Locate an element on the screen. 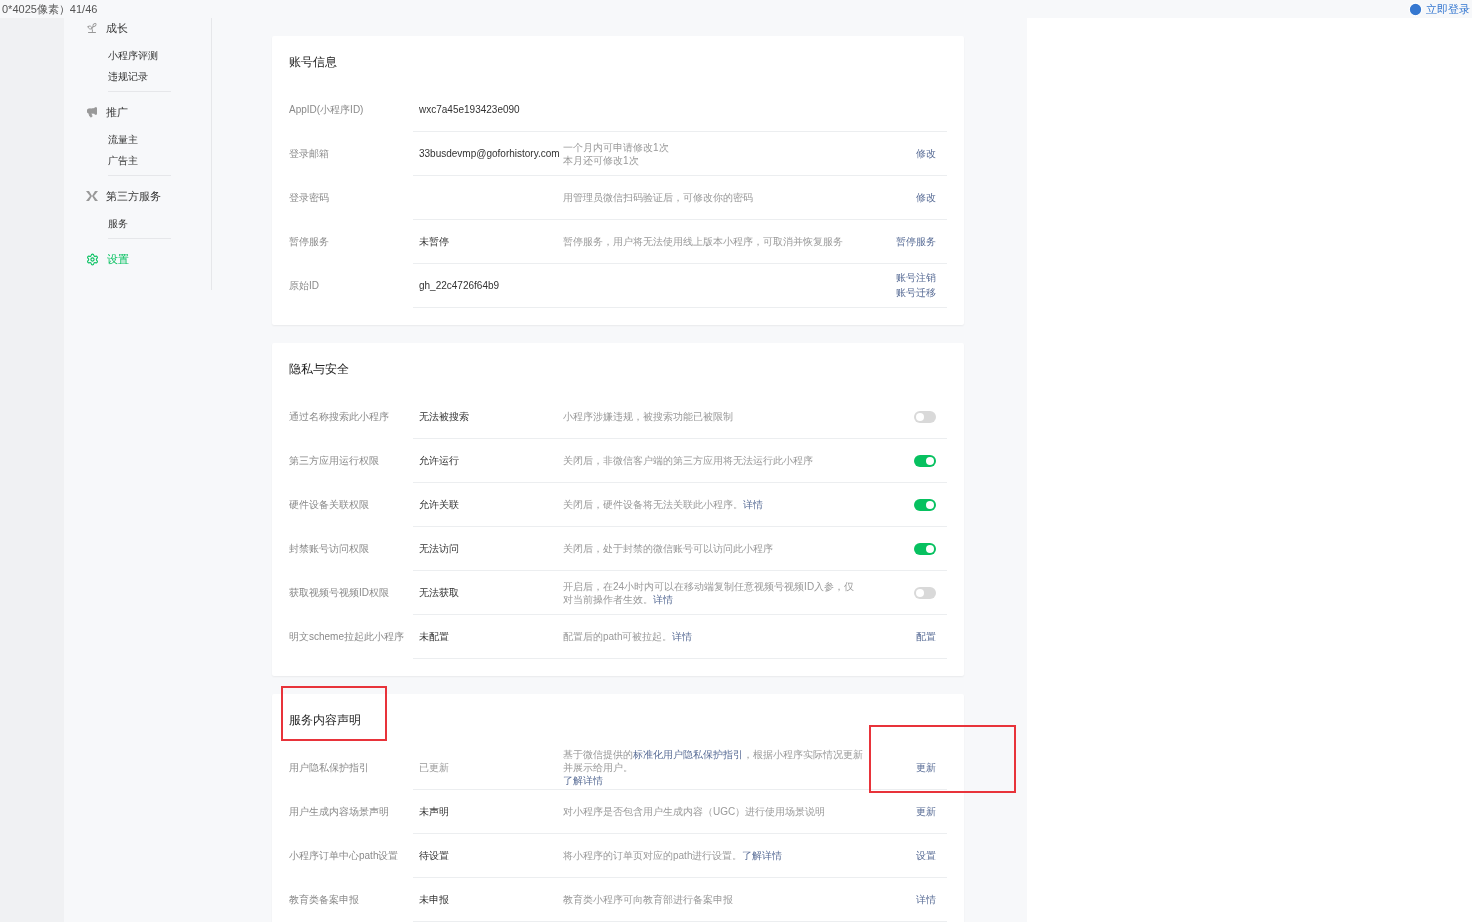 Image resolution: width=1472 pixels, height=922 pixels. row-description: 教育类小程序可向教育部进行备案申报 is located at coordinates (648, 899).